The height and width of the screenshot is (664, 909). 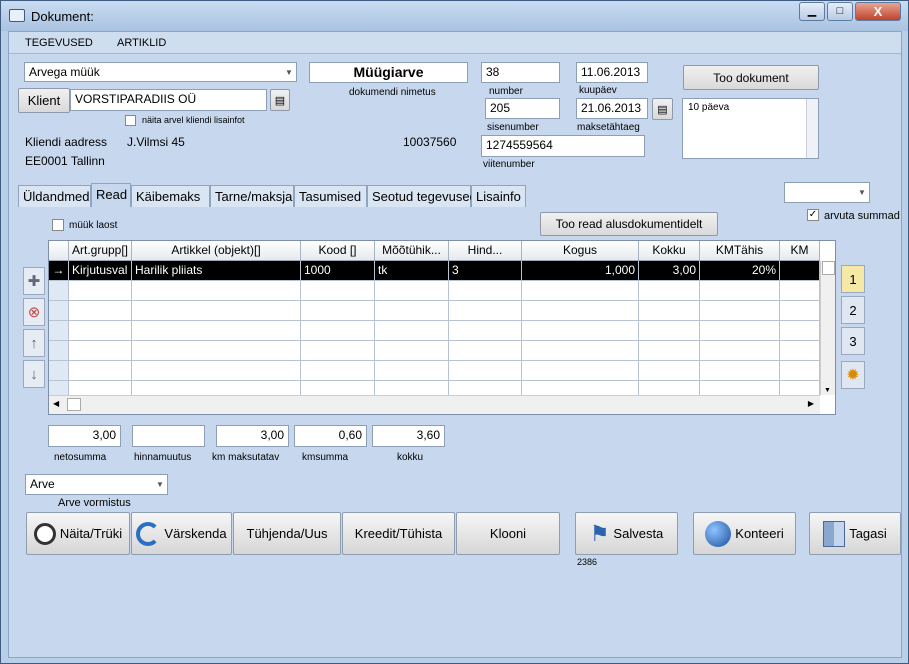 I want to click on payment-terms-scrollbar, so click(x=812, y=128).